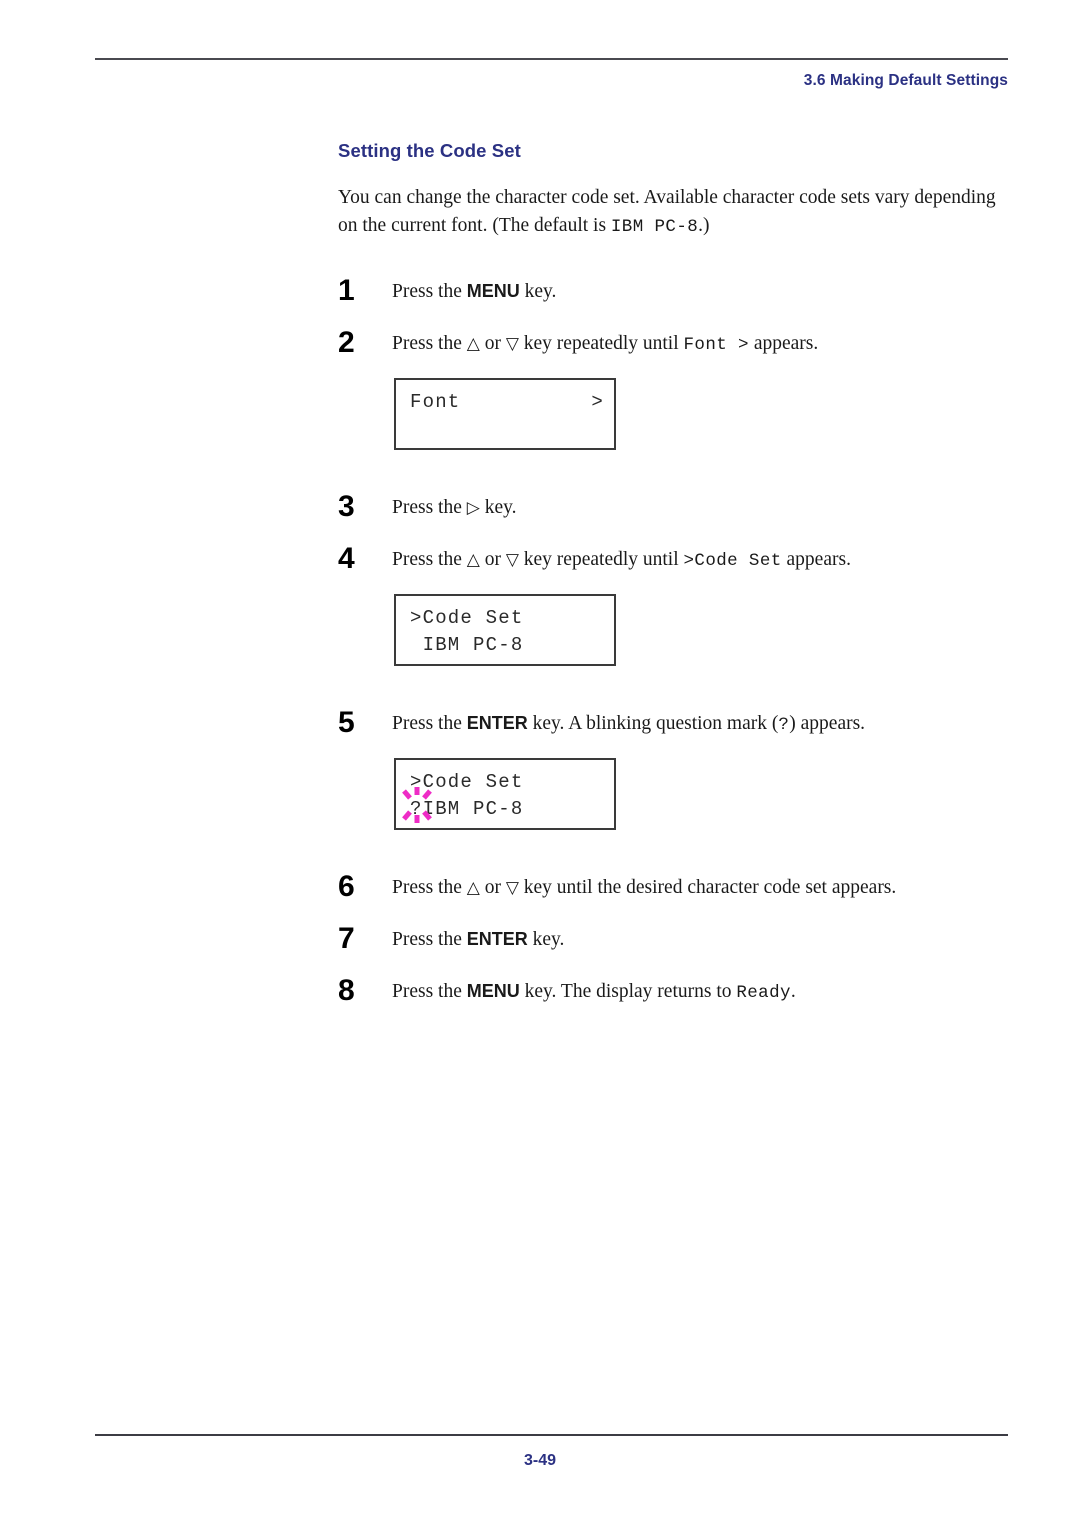  Describe the element at coordinates (346, 342) in the screenshot. I see `step-number: 2` at that location.